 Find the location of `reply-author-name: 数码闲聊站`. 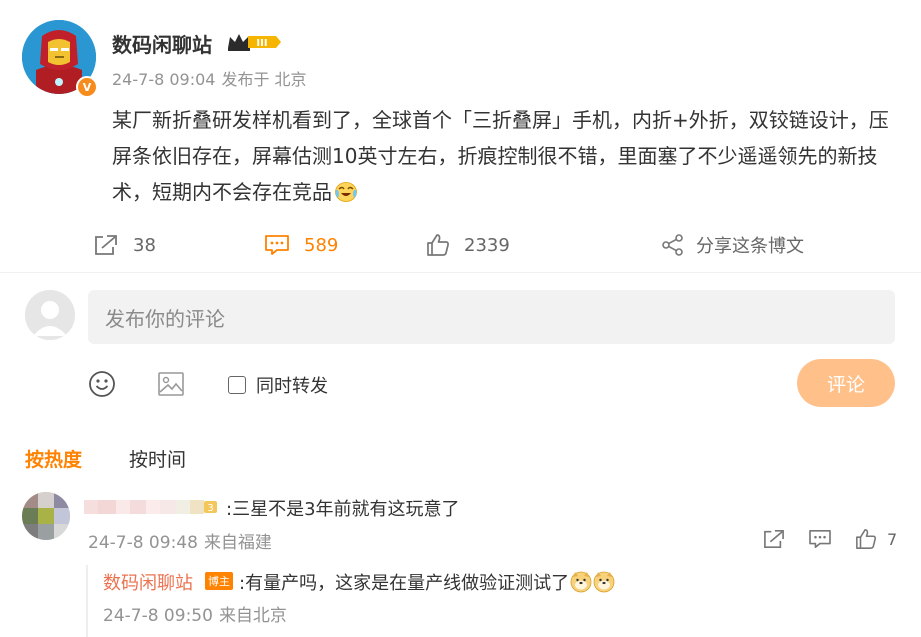

reply-author-name: 数码闲聊站 is located at coordinates (148, 582).